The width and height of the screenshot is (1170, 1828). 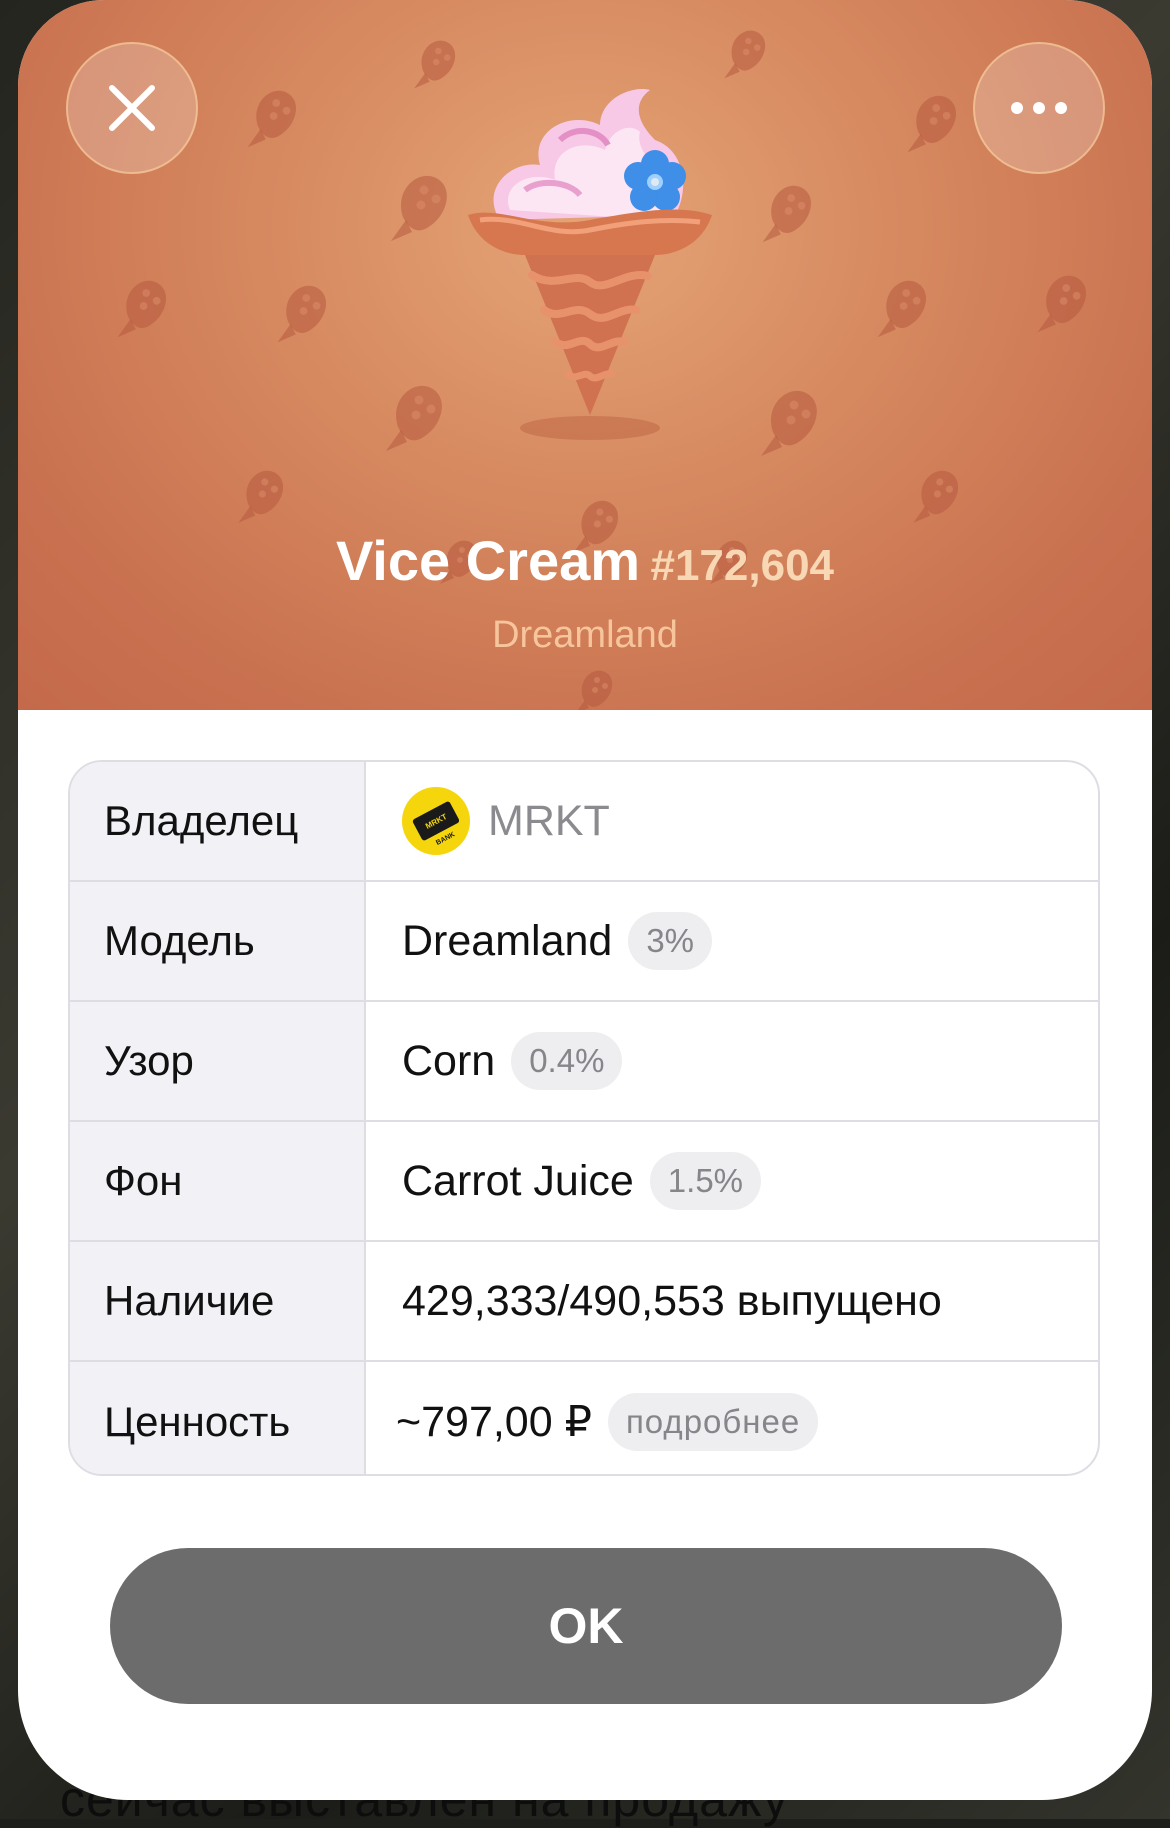 I want to click on table-row-model: Модель Dreamland 3%, so click(x=584, y=942).